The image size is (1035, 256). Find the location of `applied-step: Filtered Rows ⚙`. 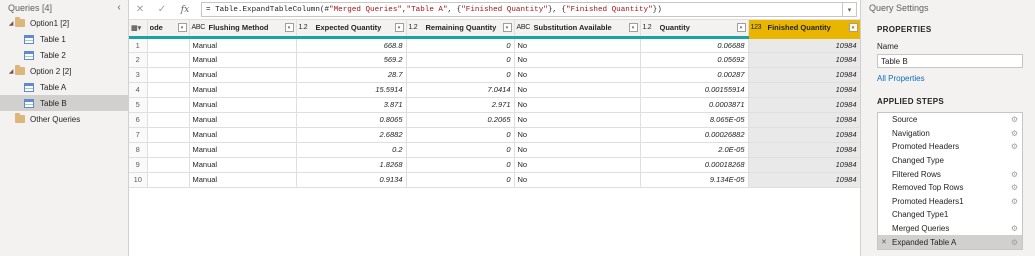

applied-step: Filtered Rows ⚙ is located at coordinates (950, 174).